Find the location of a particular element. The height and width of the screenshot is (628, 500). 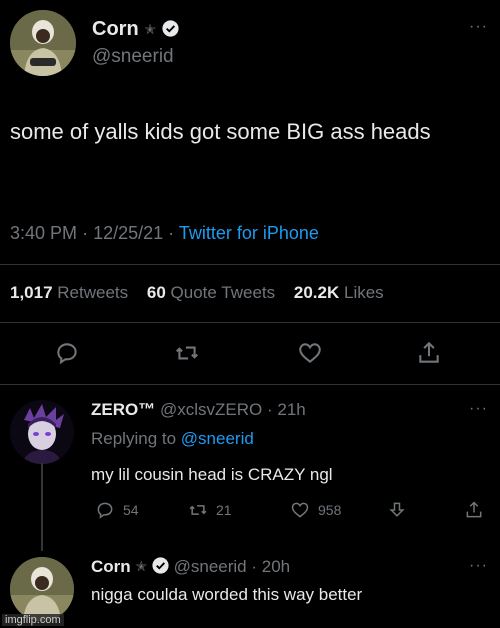

retweets-stat: 1,017 Retweets is located at coordinates (76, 292).